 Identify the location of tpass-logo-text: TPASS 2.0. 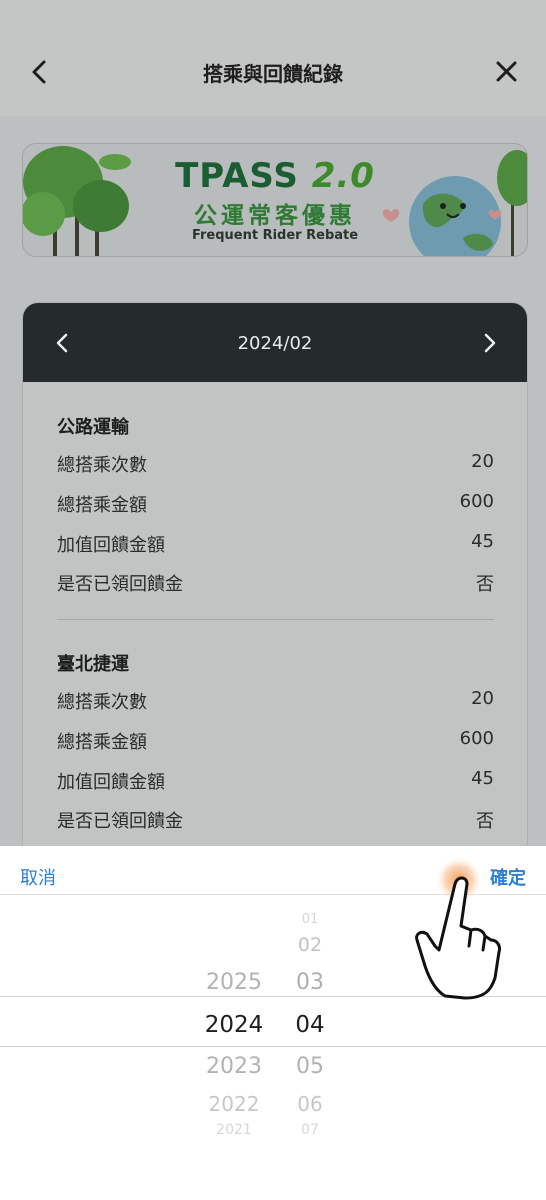
(275, 176).